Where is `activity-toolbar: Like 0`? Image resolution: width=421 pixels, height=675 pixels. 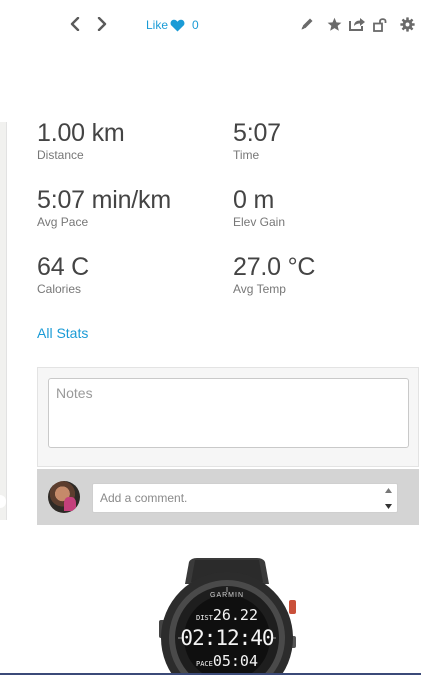 activity-toolbar: Like 0 is located at coordinates (210, 26).